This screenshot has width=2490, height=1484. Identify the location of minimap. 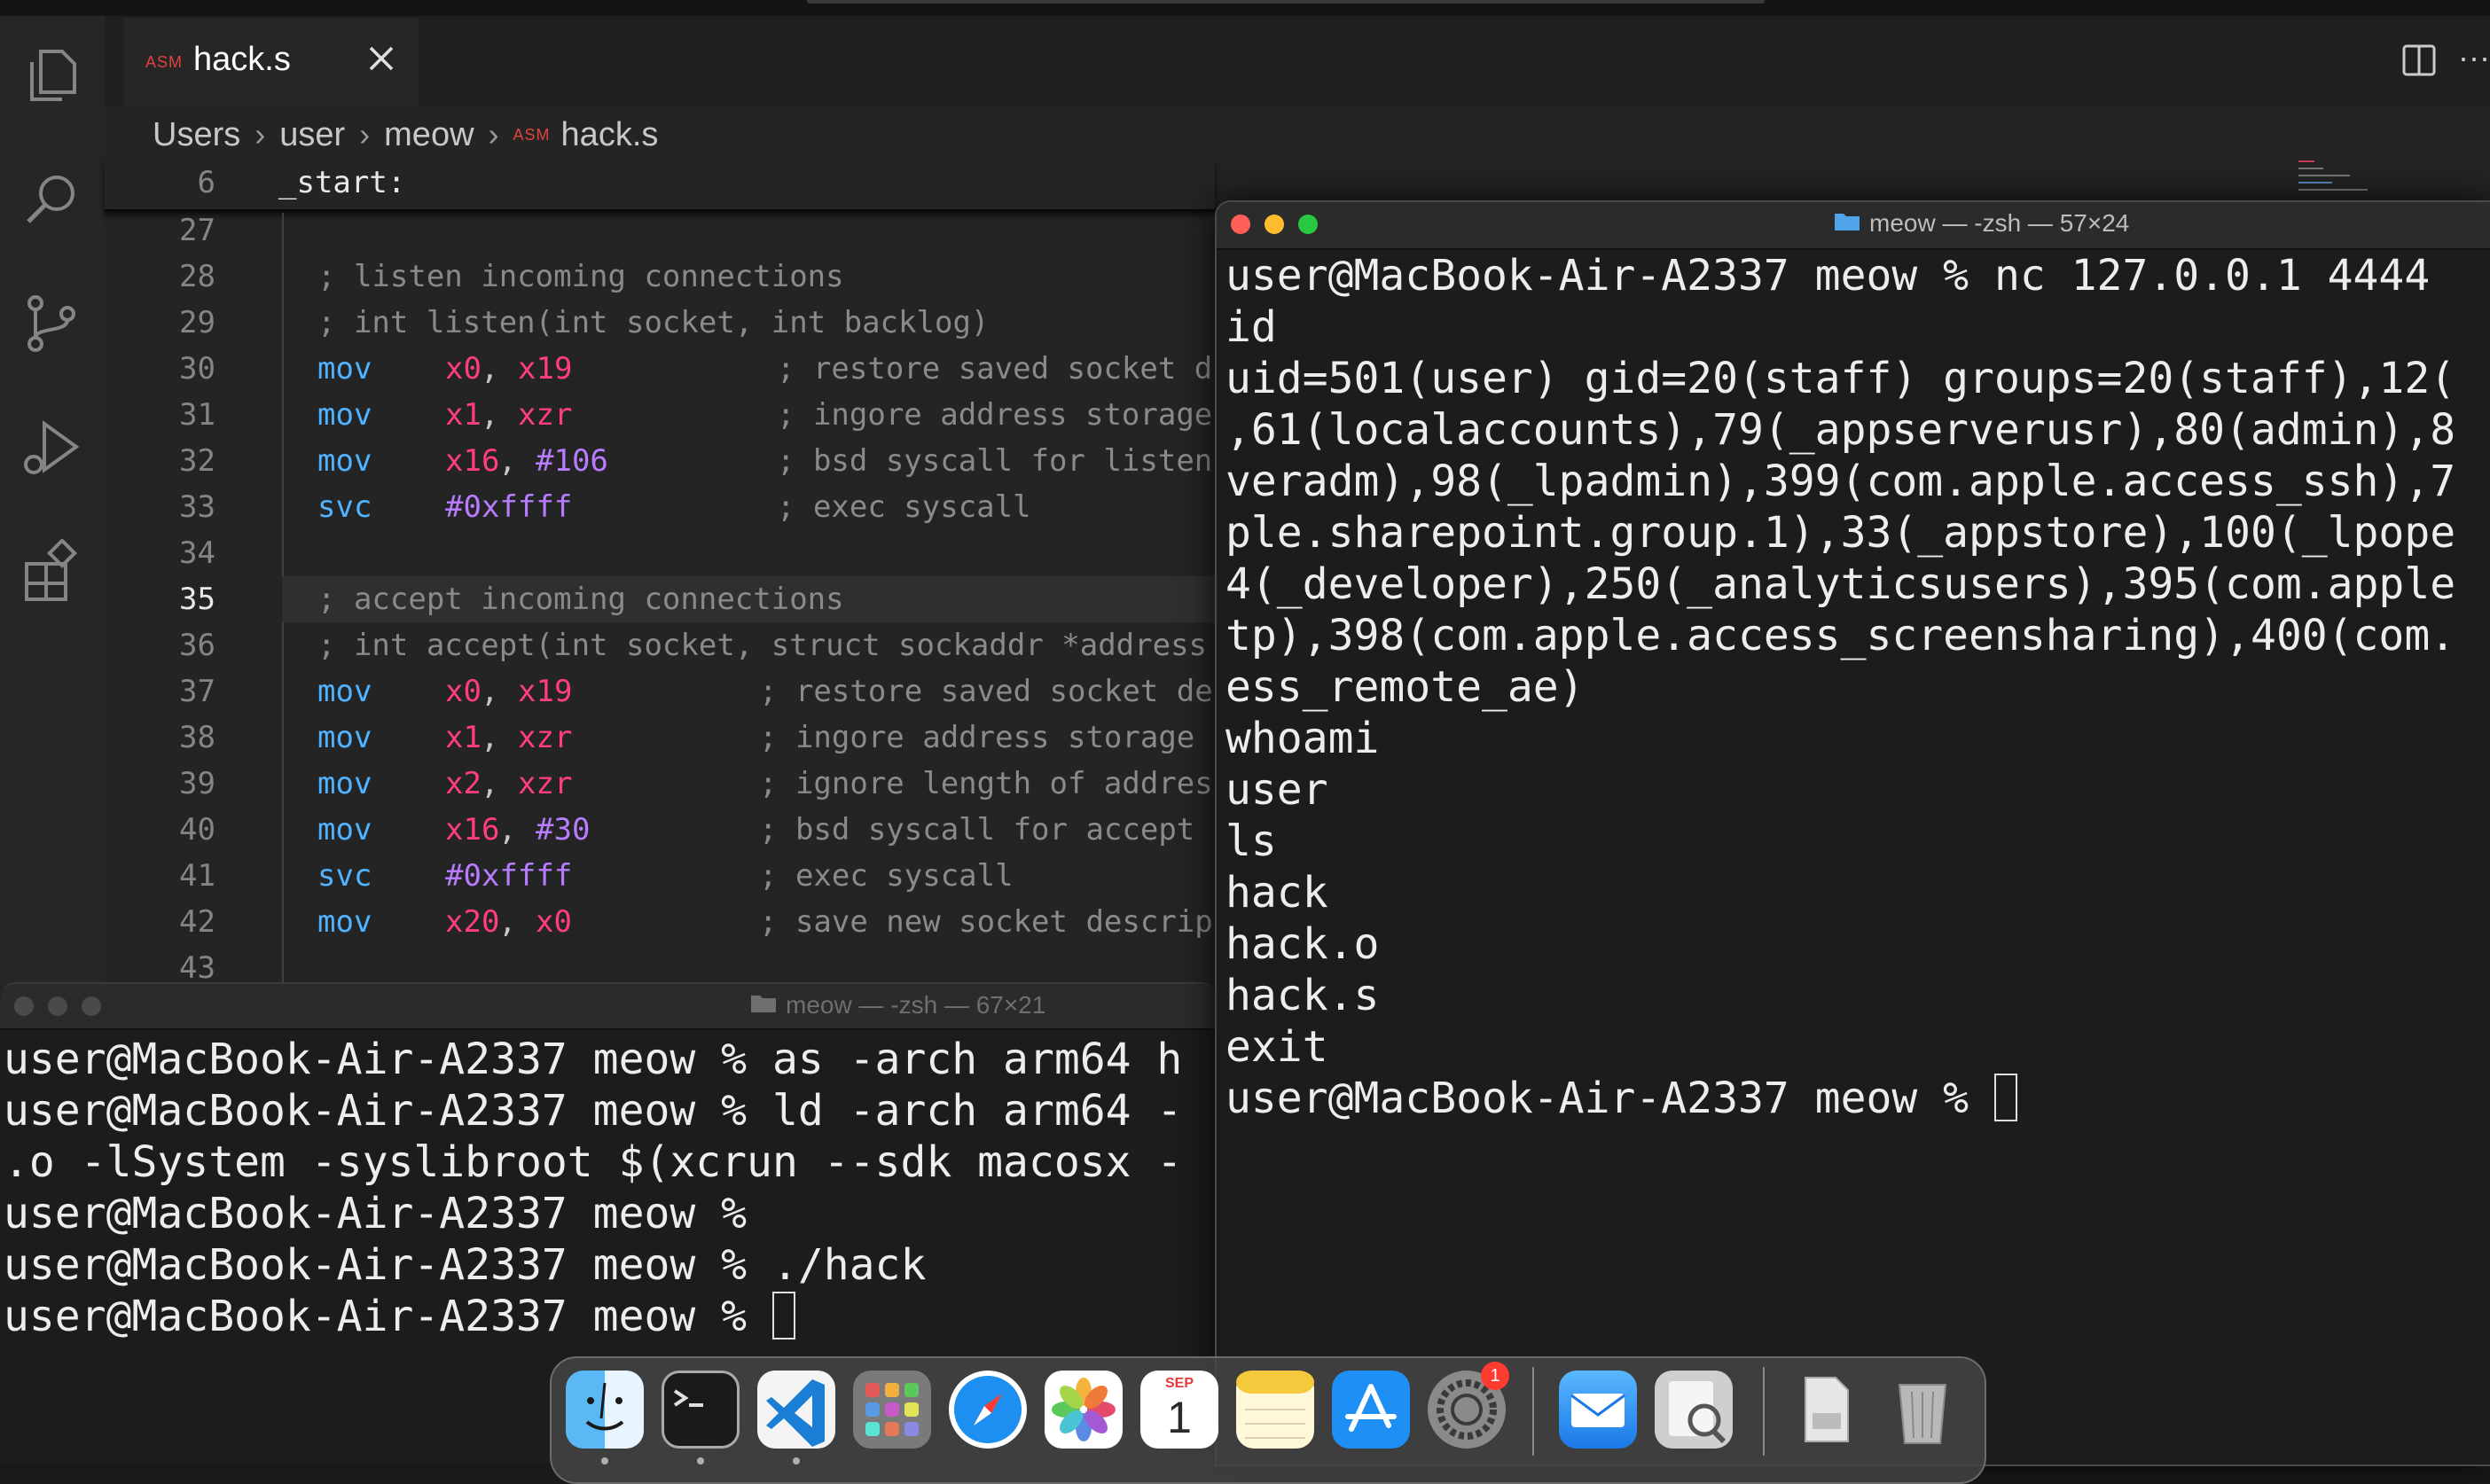
(2336, 178).